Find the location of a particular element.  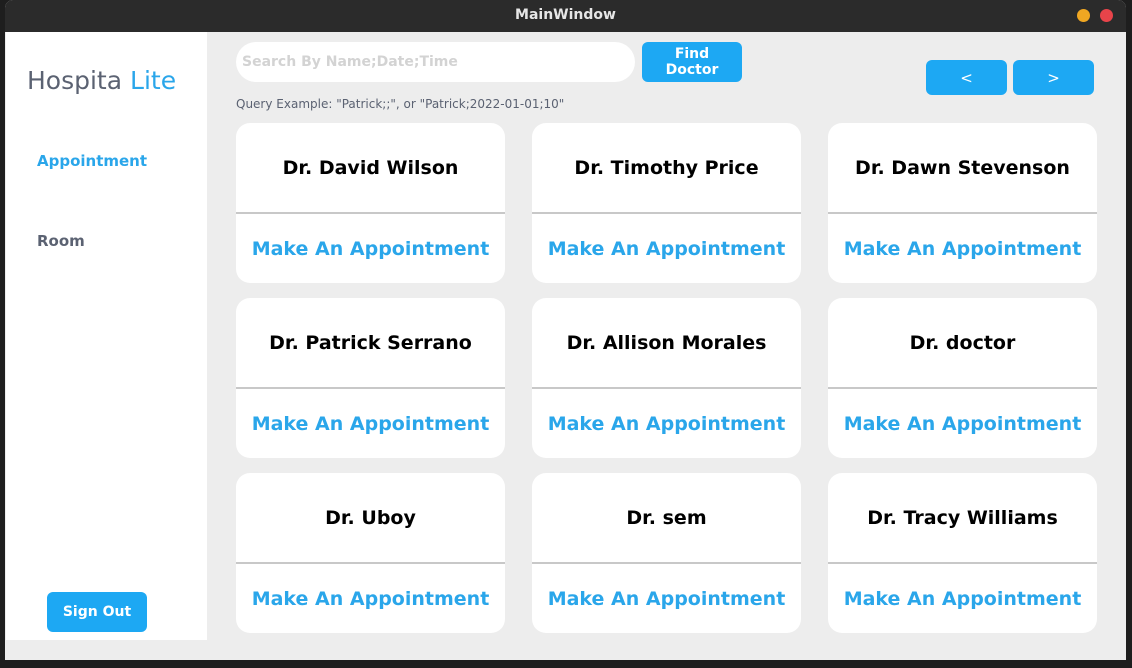

doctor-name: Dr. Tracy Williams is located at coordinates (962, 518).